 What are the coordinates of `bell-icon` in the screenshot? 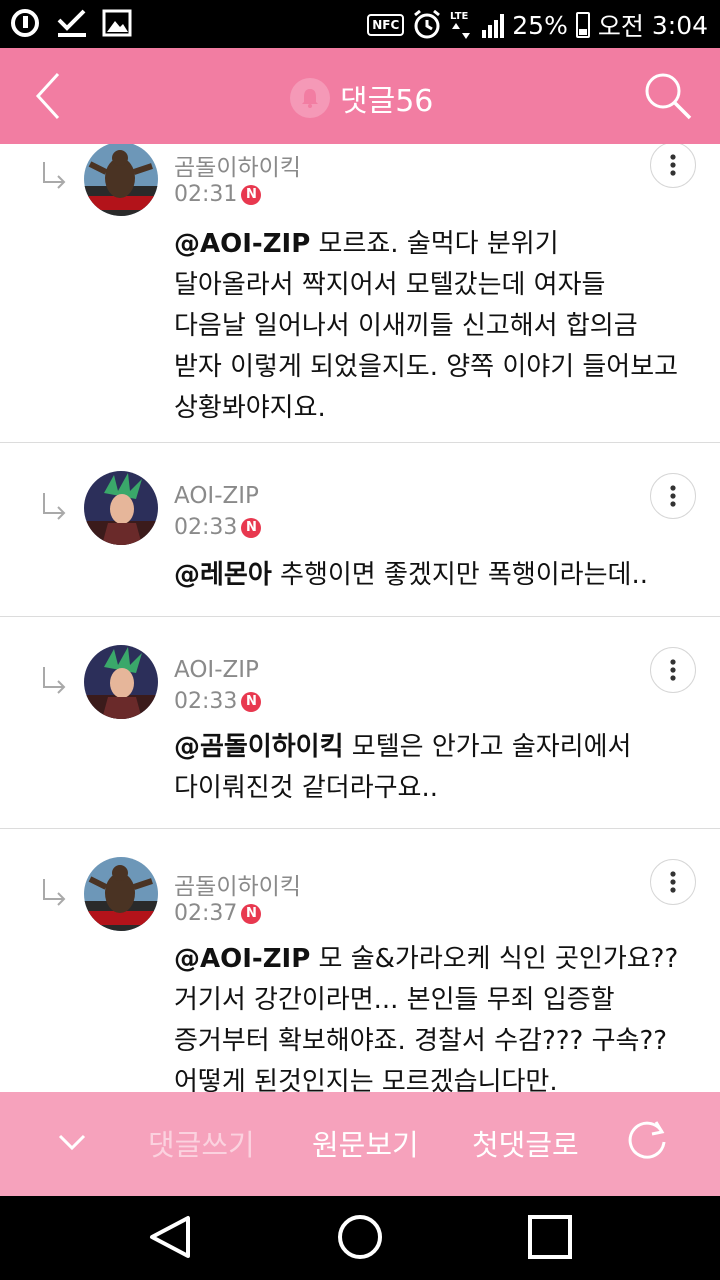 It's located at (310, 98).